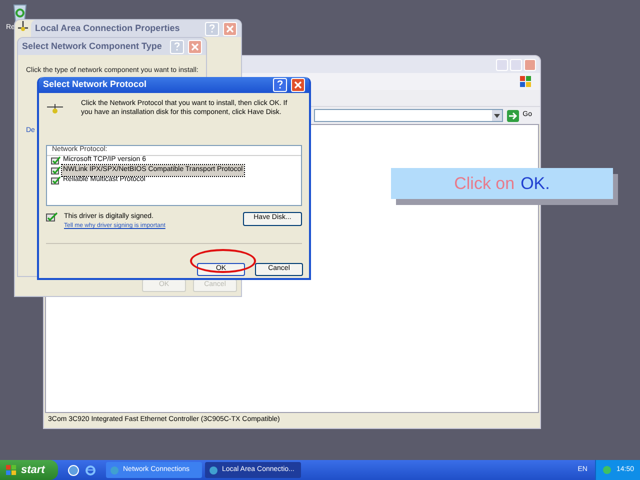 The width and height of the screenshot is (640, 480). I want to click on signed-driver-icon, so click(52, 217).